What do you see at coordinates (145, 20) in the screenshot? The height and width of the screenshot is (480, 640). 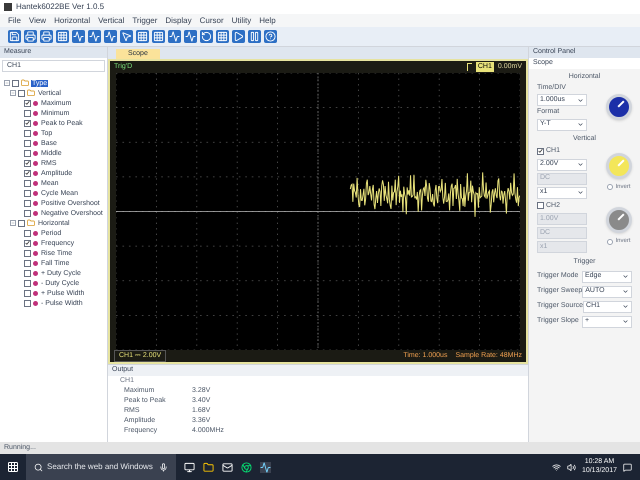 I see `menu-item: Trigger` at bounding box center [145, 20].